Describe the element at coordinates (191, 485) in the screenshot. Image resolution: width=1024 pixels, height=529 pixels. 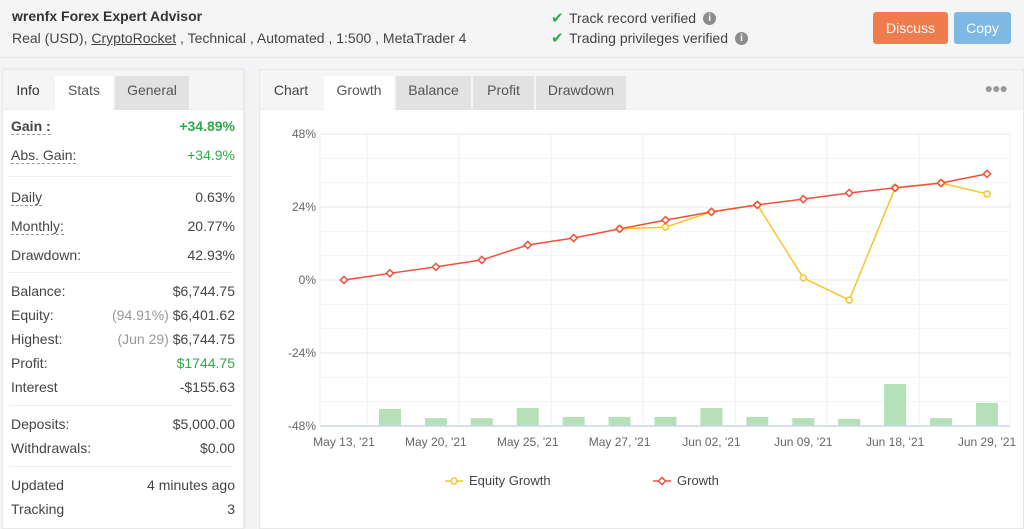
I see `updated-value: 4 minutes ago` at that location.